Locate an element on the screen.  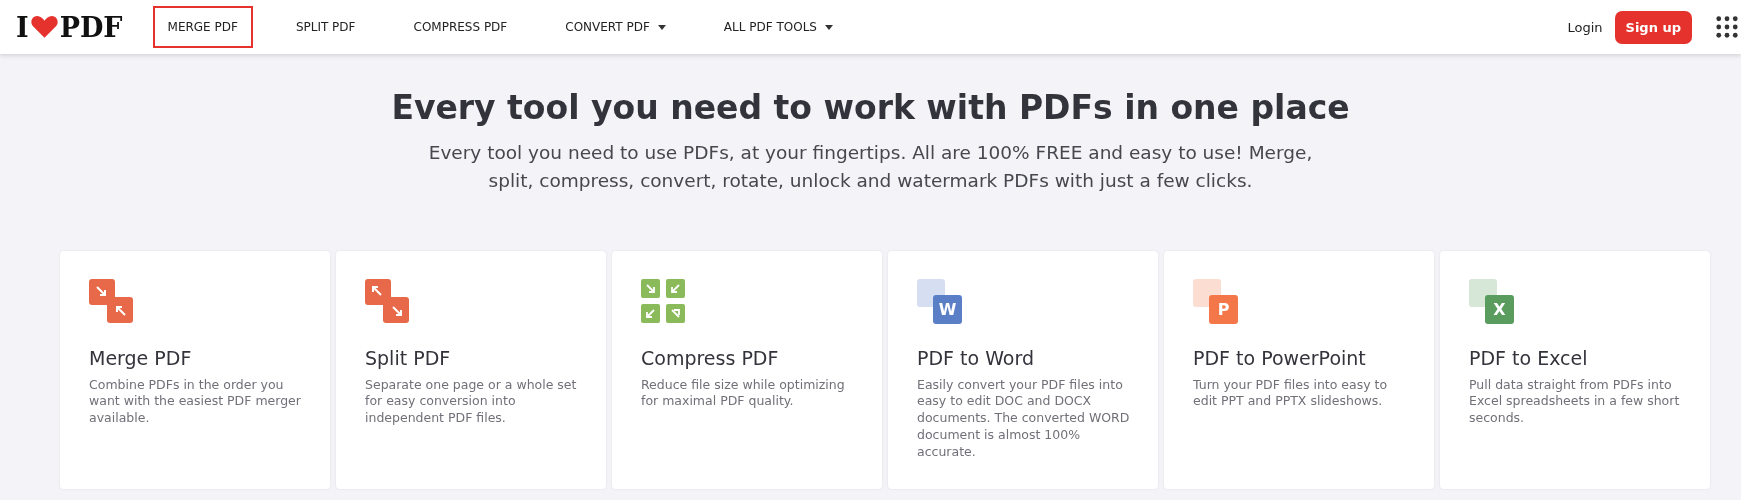
nav-link: CONVERT PDF is located at coordinates (615, 27).